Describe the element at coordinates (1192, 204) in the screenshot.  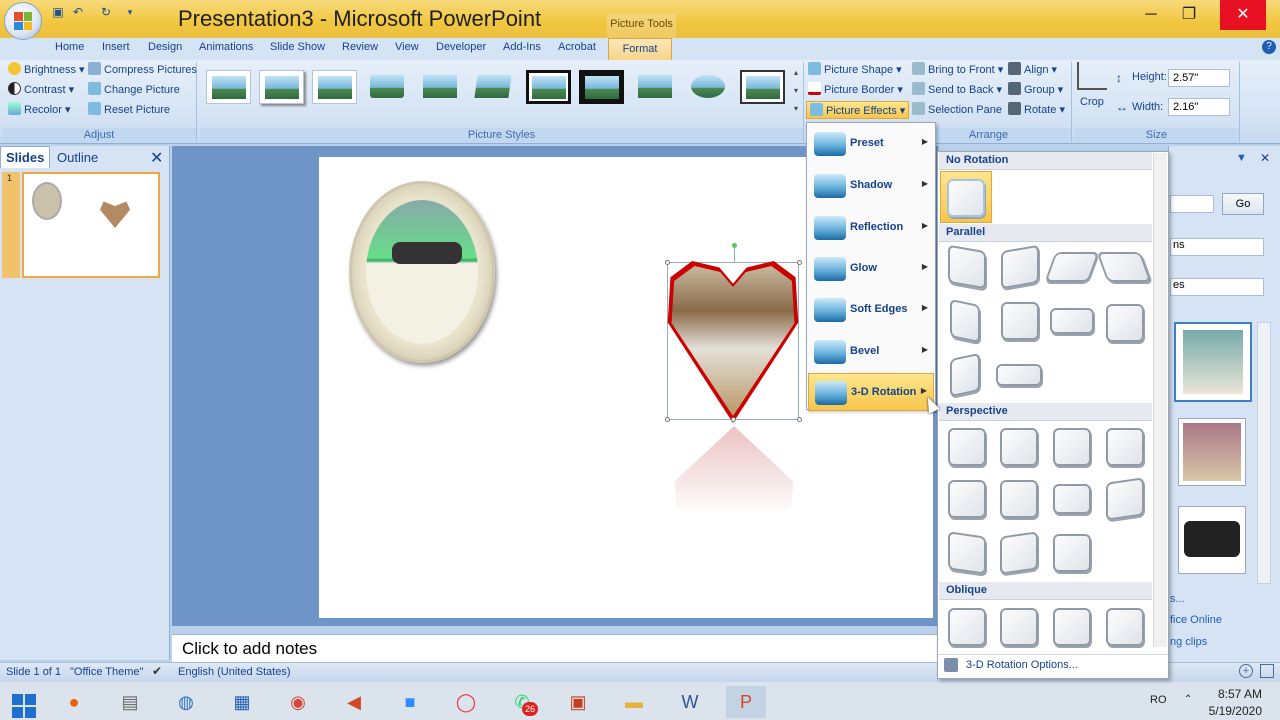
I see `search-input` at that location.